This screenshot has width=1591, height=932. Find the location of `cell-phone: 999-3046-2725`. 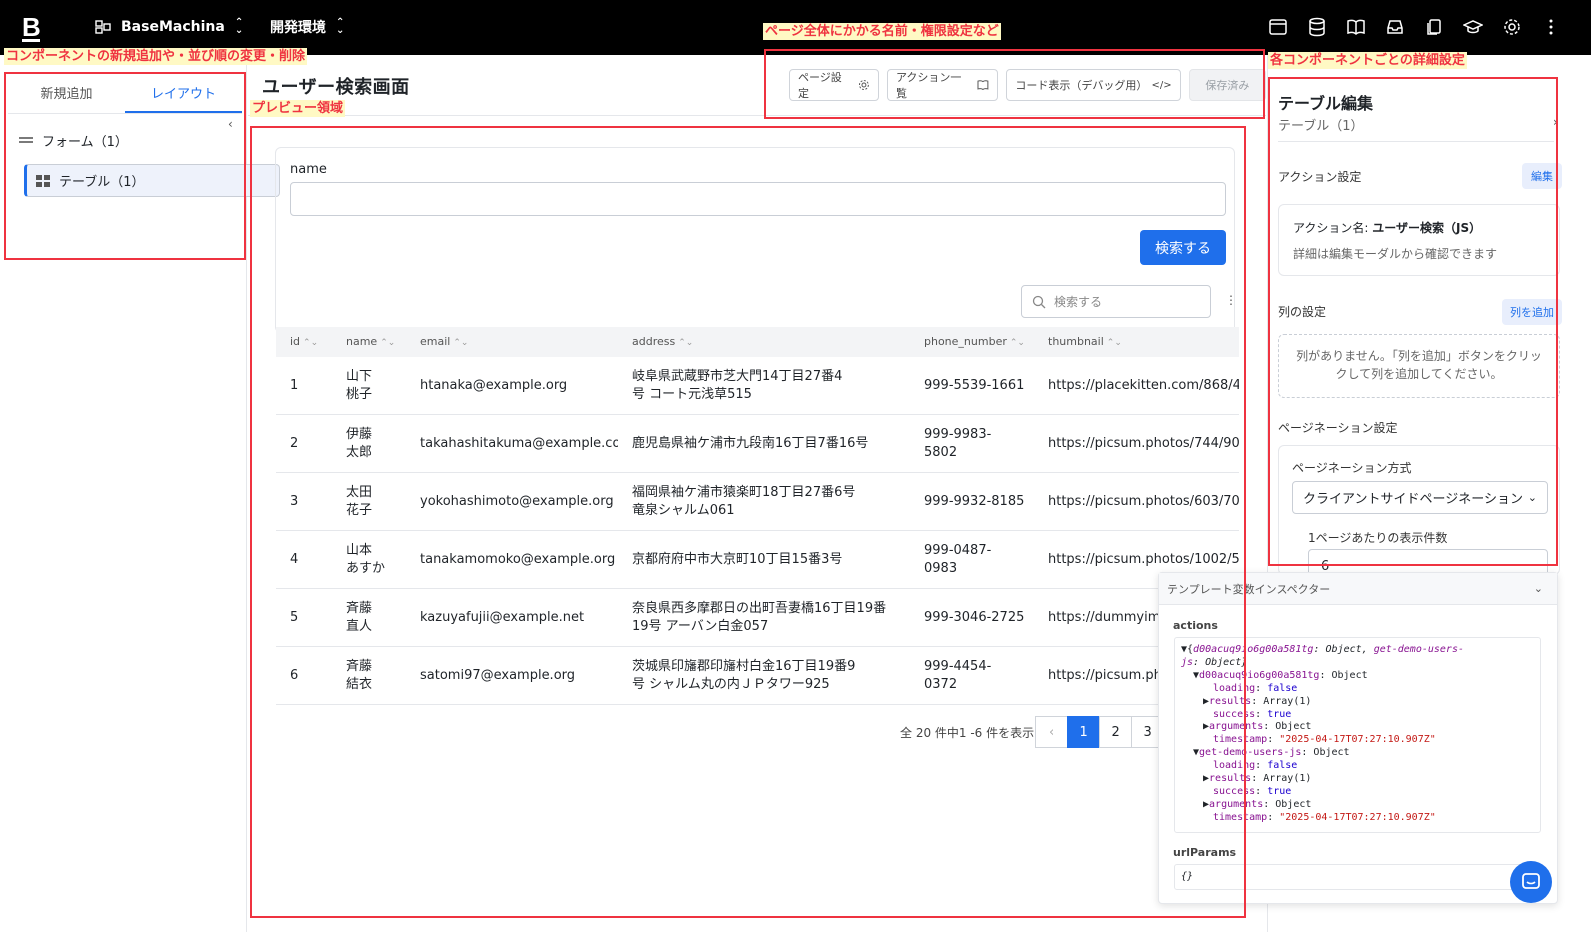

cell-phone: 999-3046-2725 is located at coordinates (974, 617).